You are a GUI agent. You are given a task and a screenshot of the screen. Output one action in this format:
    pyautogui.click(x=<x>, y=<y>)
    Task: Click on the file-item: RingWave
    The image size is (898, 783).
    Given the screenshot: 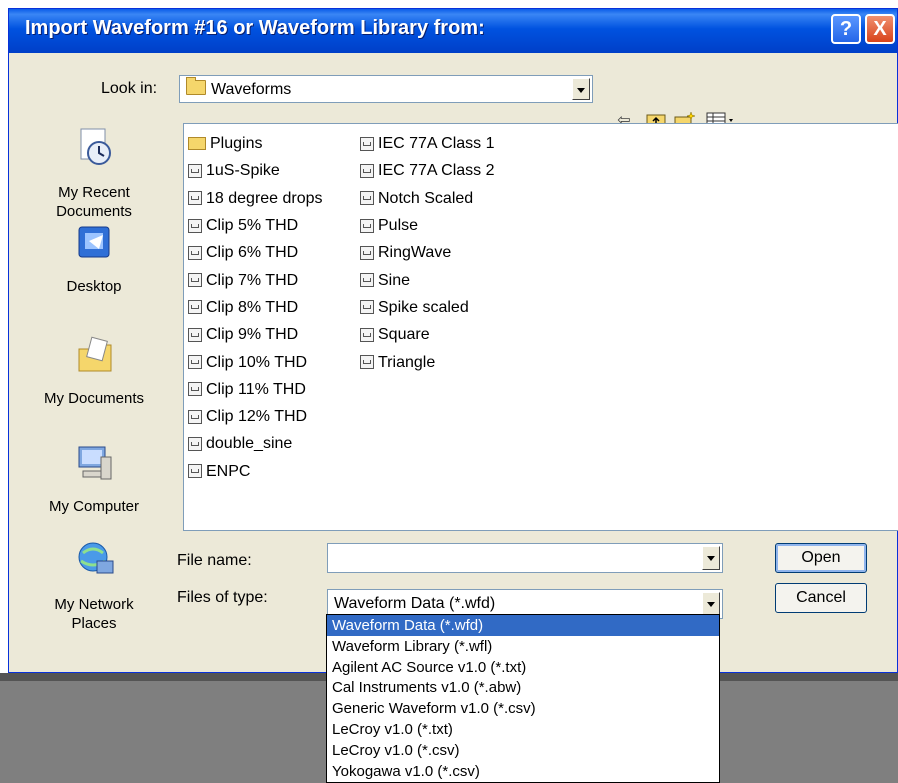 What is the action you would take?
    pyautogui.click(x=427, y=252)
    